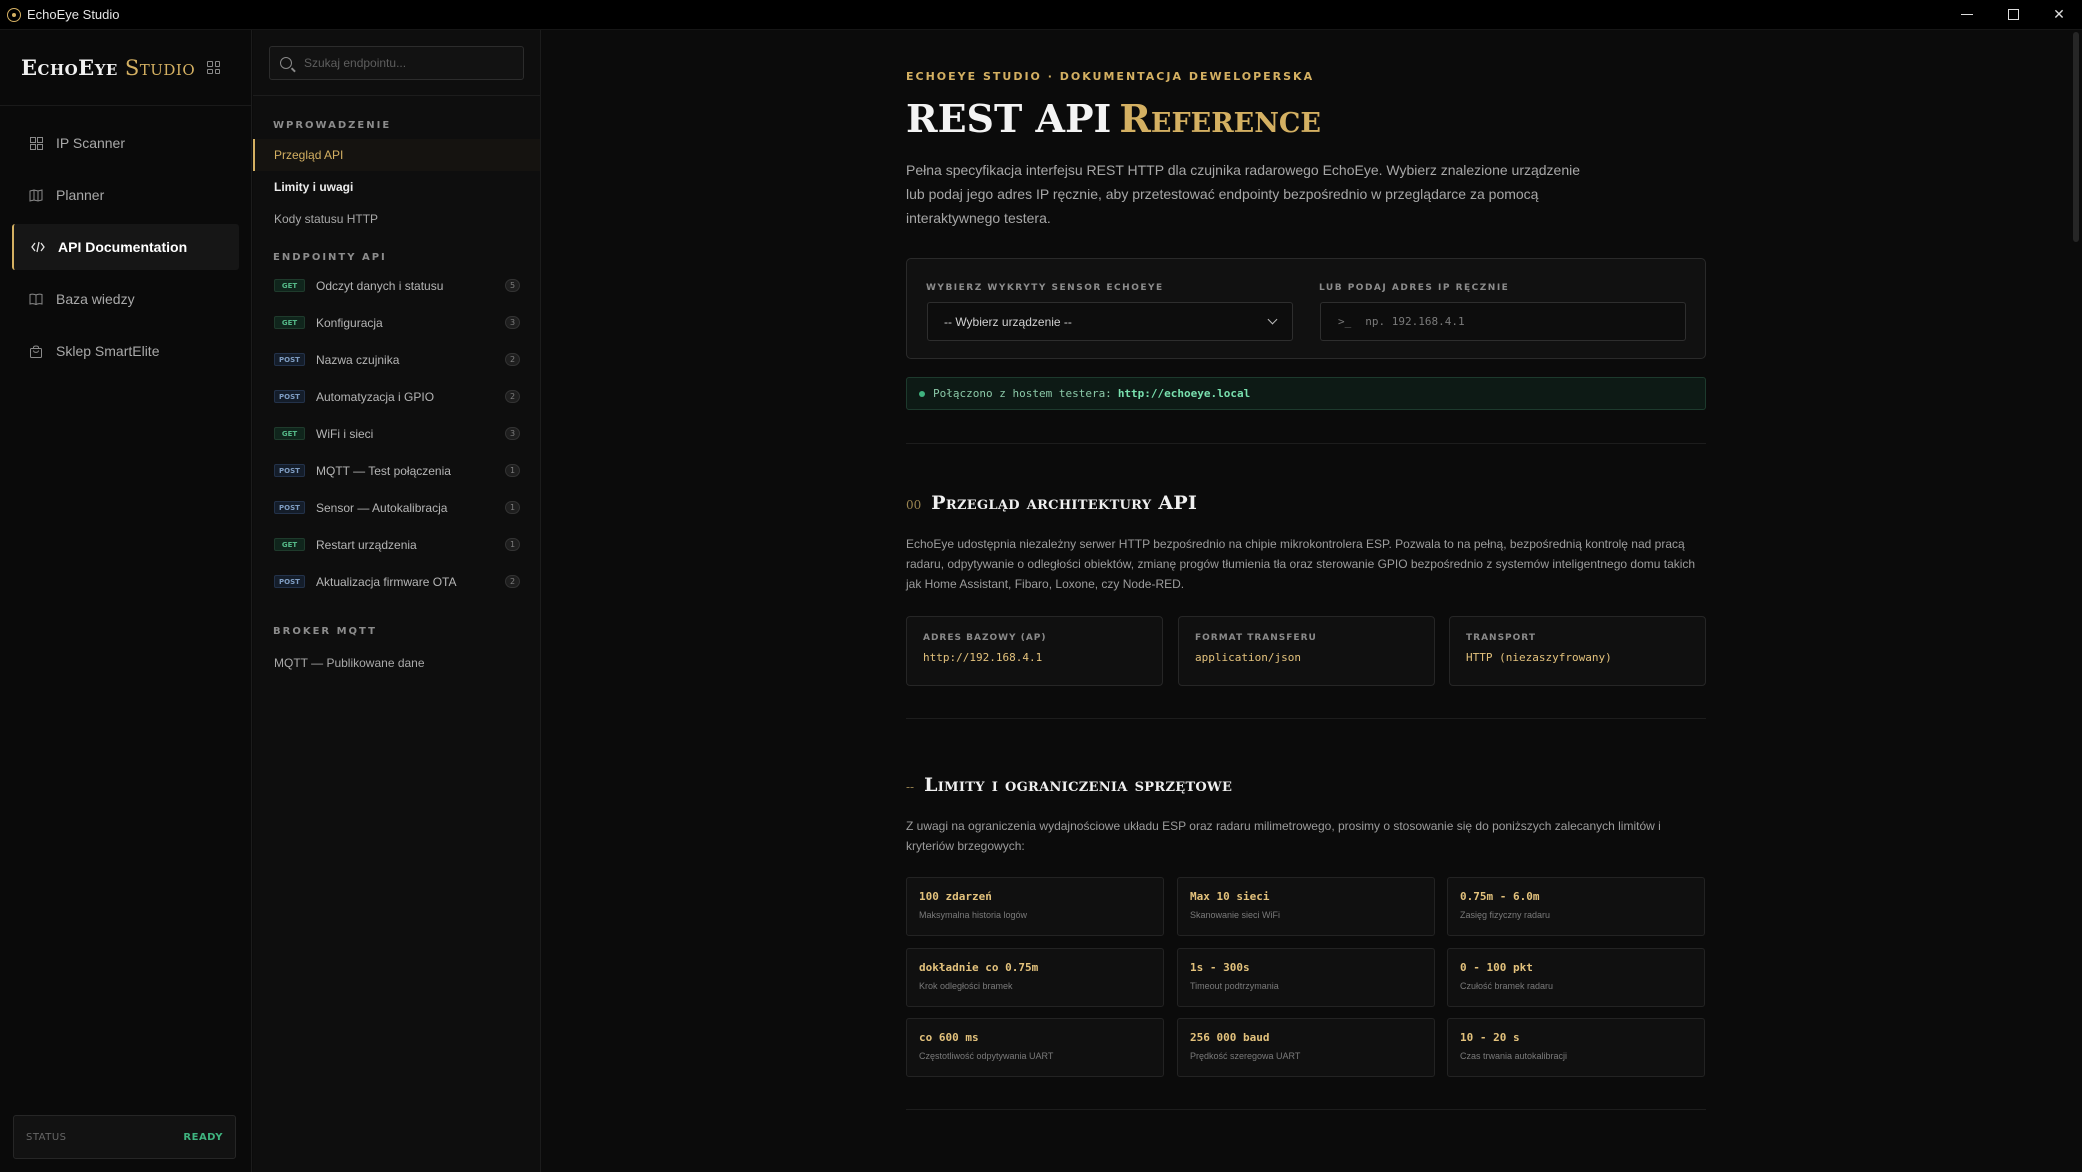  Describe the element at coordinates (214, 67) in the screenshot. I see `apps-grid-icon` at that location.